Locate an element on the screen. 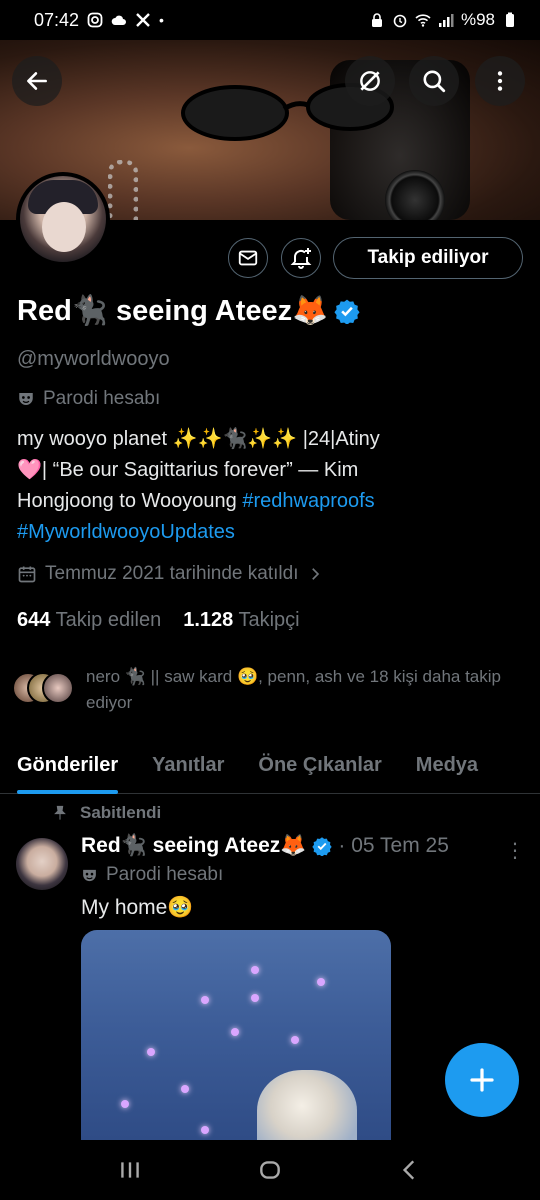 This screenshot has height=1200, width=540. hashtag-redhwaproofs: #redhwaproofs is located at coordinates (308, 501).